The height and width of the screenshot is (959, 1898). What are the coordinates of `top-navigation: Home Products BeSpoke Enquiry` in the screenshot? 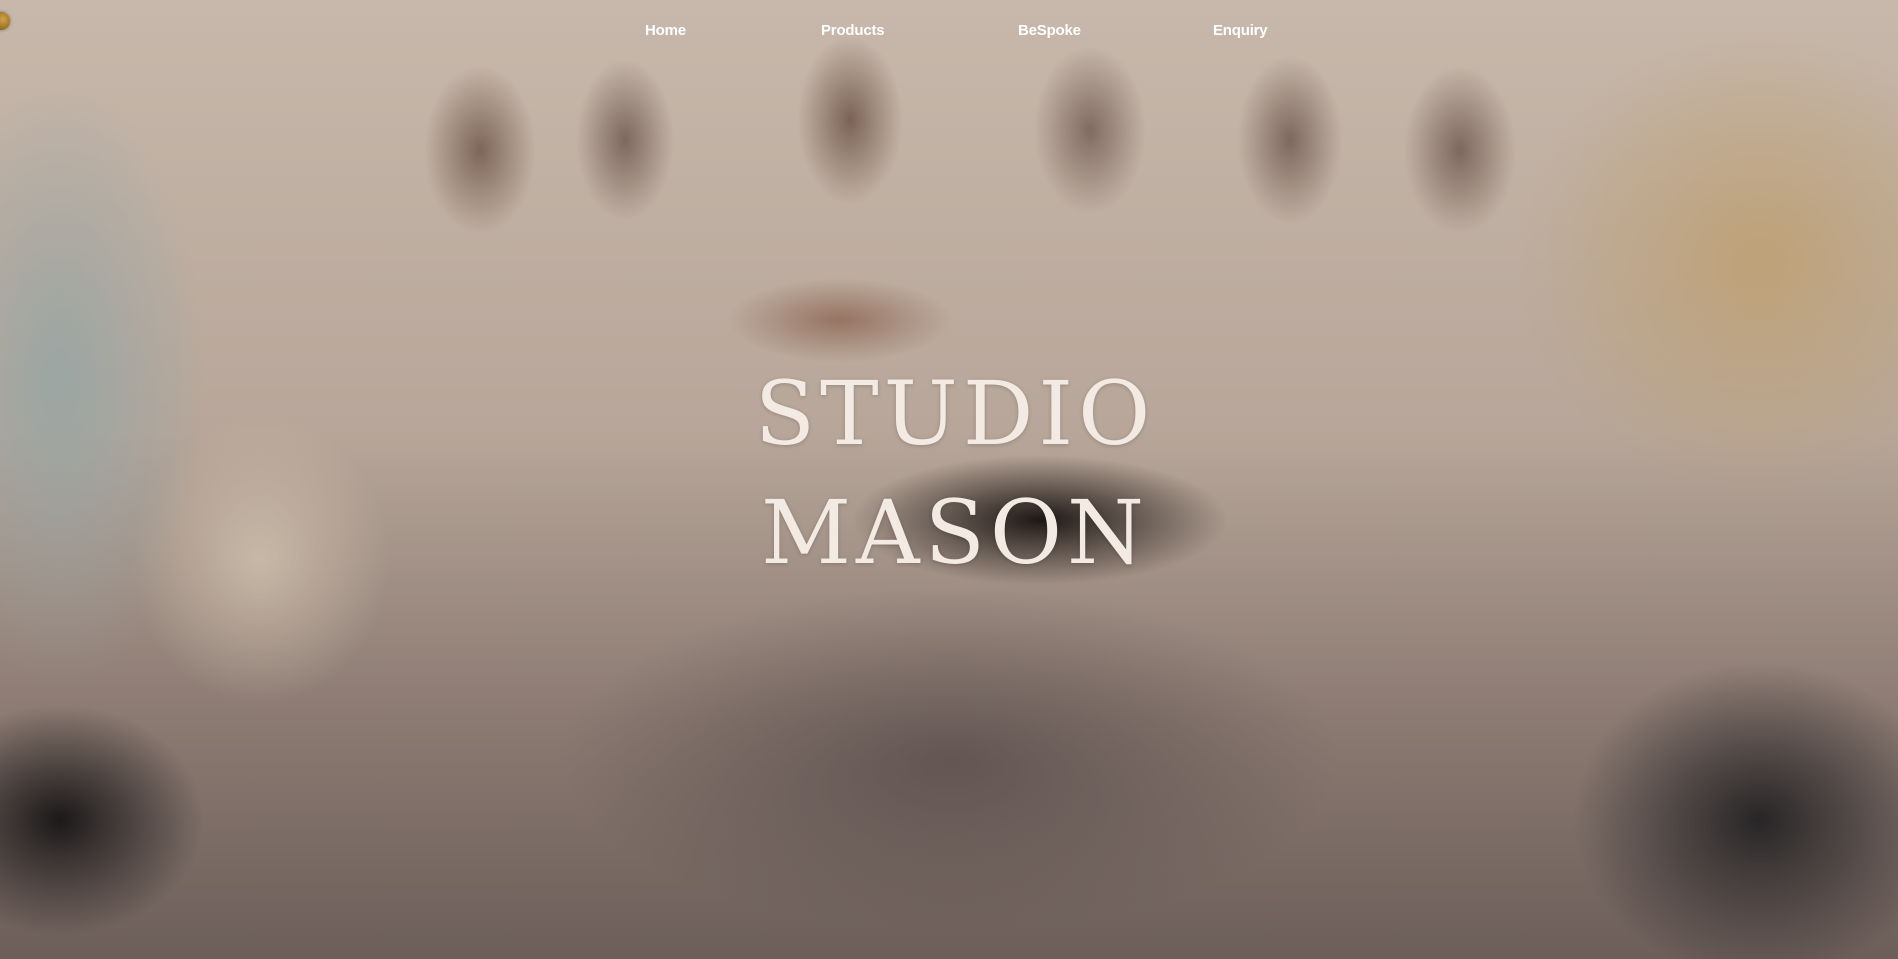 It's located at (949, 33).